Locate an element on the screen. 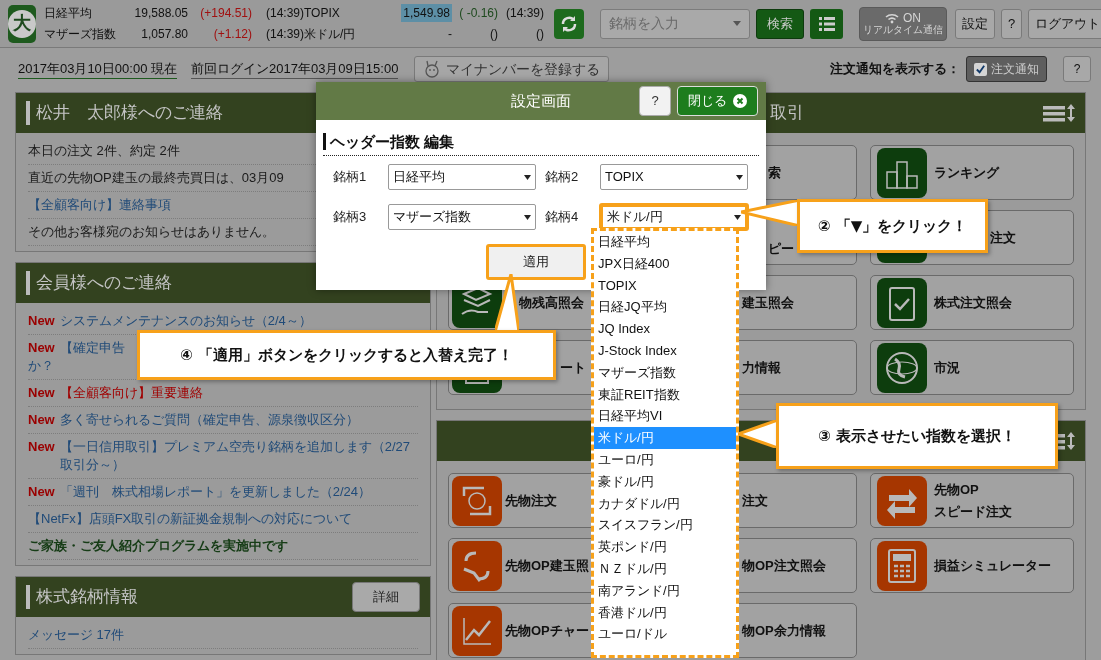 Image resolution: width=1101 pixels, height=660 pixels. index-value: - is located at coordinates (450, 34).